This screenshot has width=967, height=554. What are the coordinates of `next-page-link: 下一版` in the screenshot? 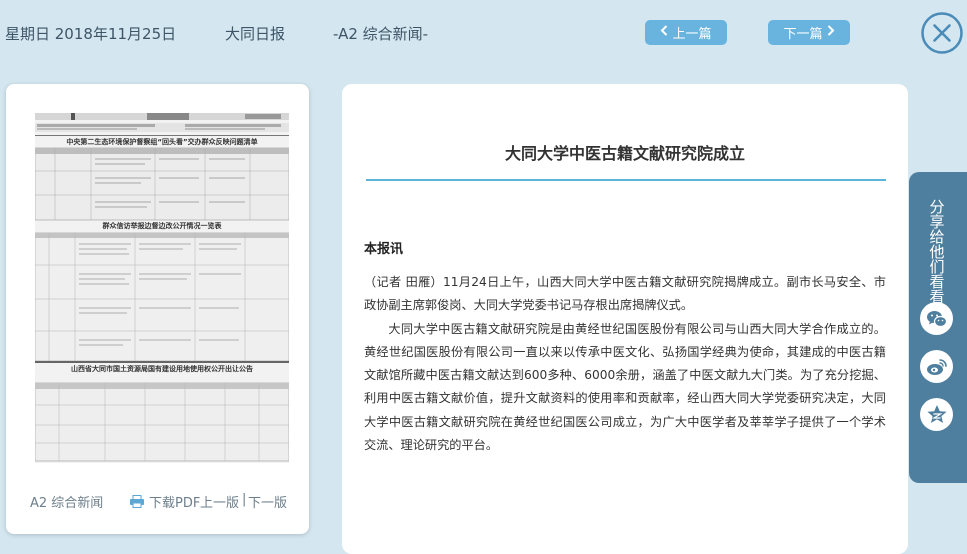 It's located at (267, 501).